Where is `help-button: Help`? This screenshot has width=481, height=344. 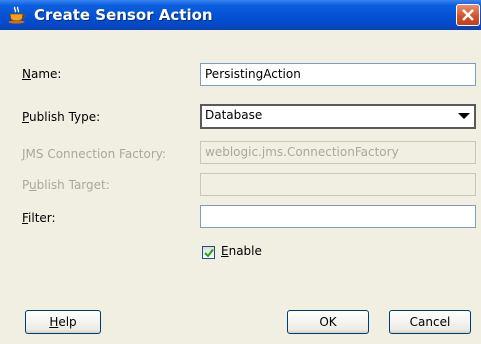 help-button: Help is located at coordinates (63, 322).